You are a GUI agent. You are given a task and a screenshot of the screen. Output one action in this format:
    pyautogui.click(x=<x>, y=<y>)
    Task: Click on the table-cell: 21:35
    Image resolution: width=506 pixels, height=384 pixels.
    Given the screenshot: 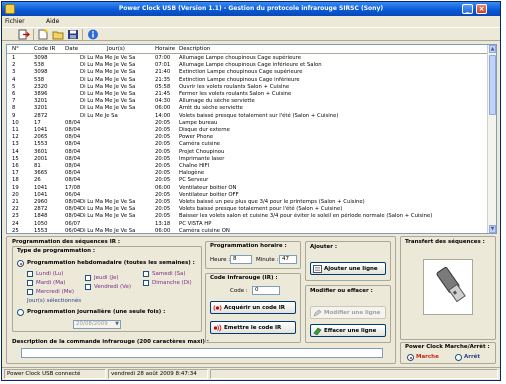 What is the action you would take?
    pyautogui.click(x=163, y=79)
    